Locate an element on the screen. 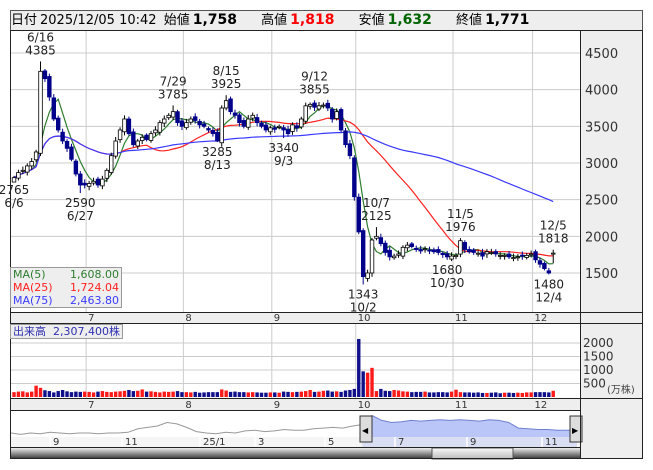 The height and width of the screenshot is (470, 653). volume-unit: (万株) is located at coordinates (621, 389).